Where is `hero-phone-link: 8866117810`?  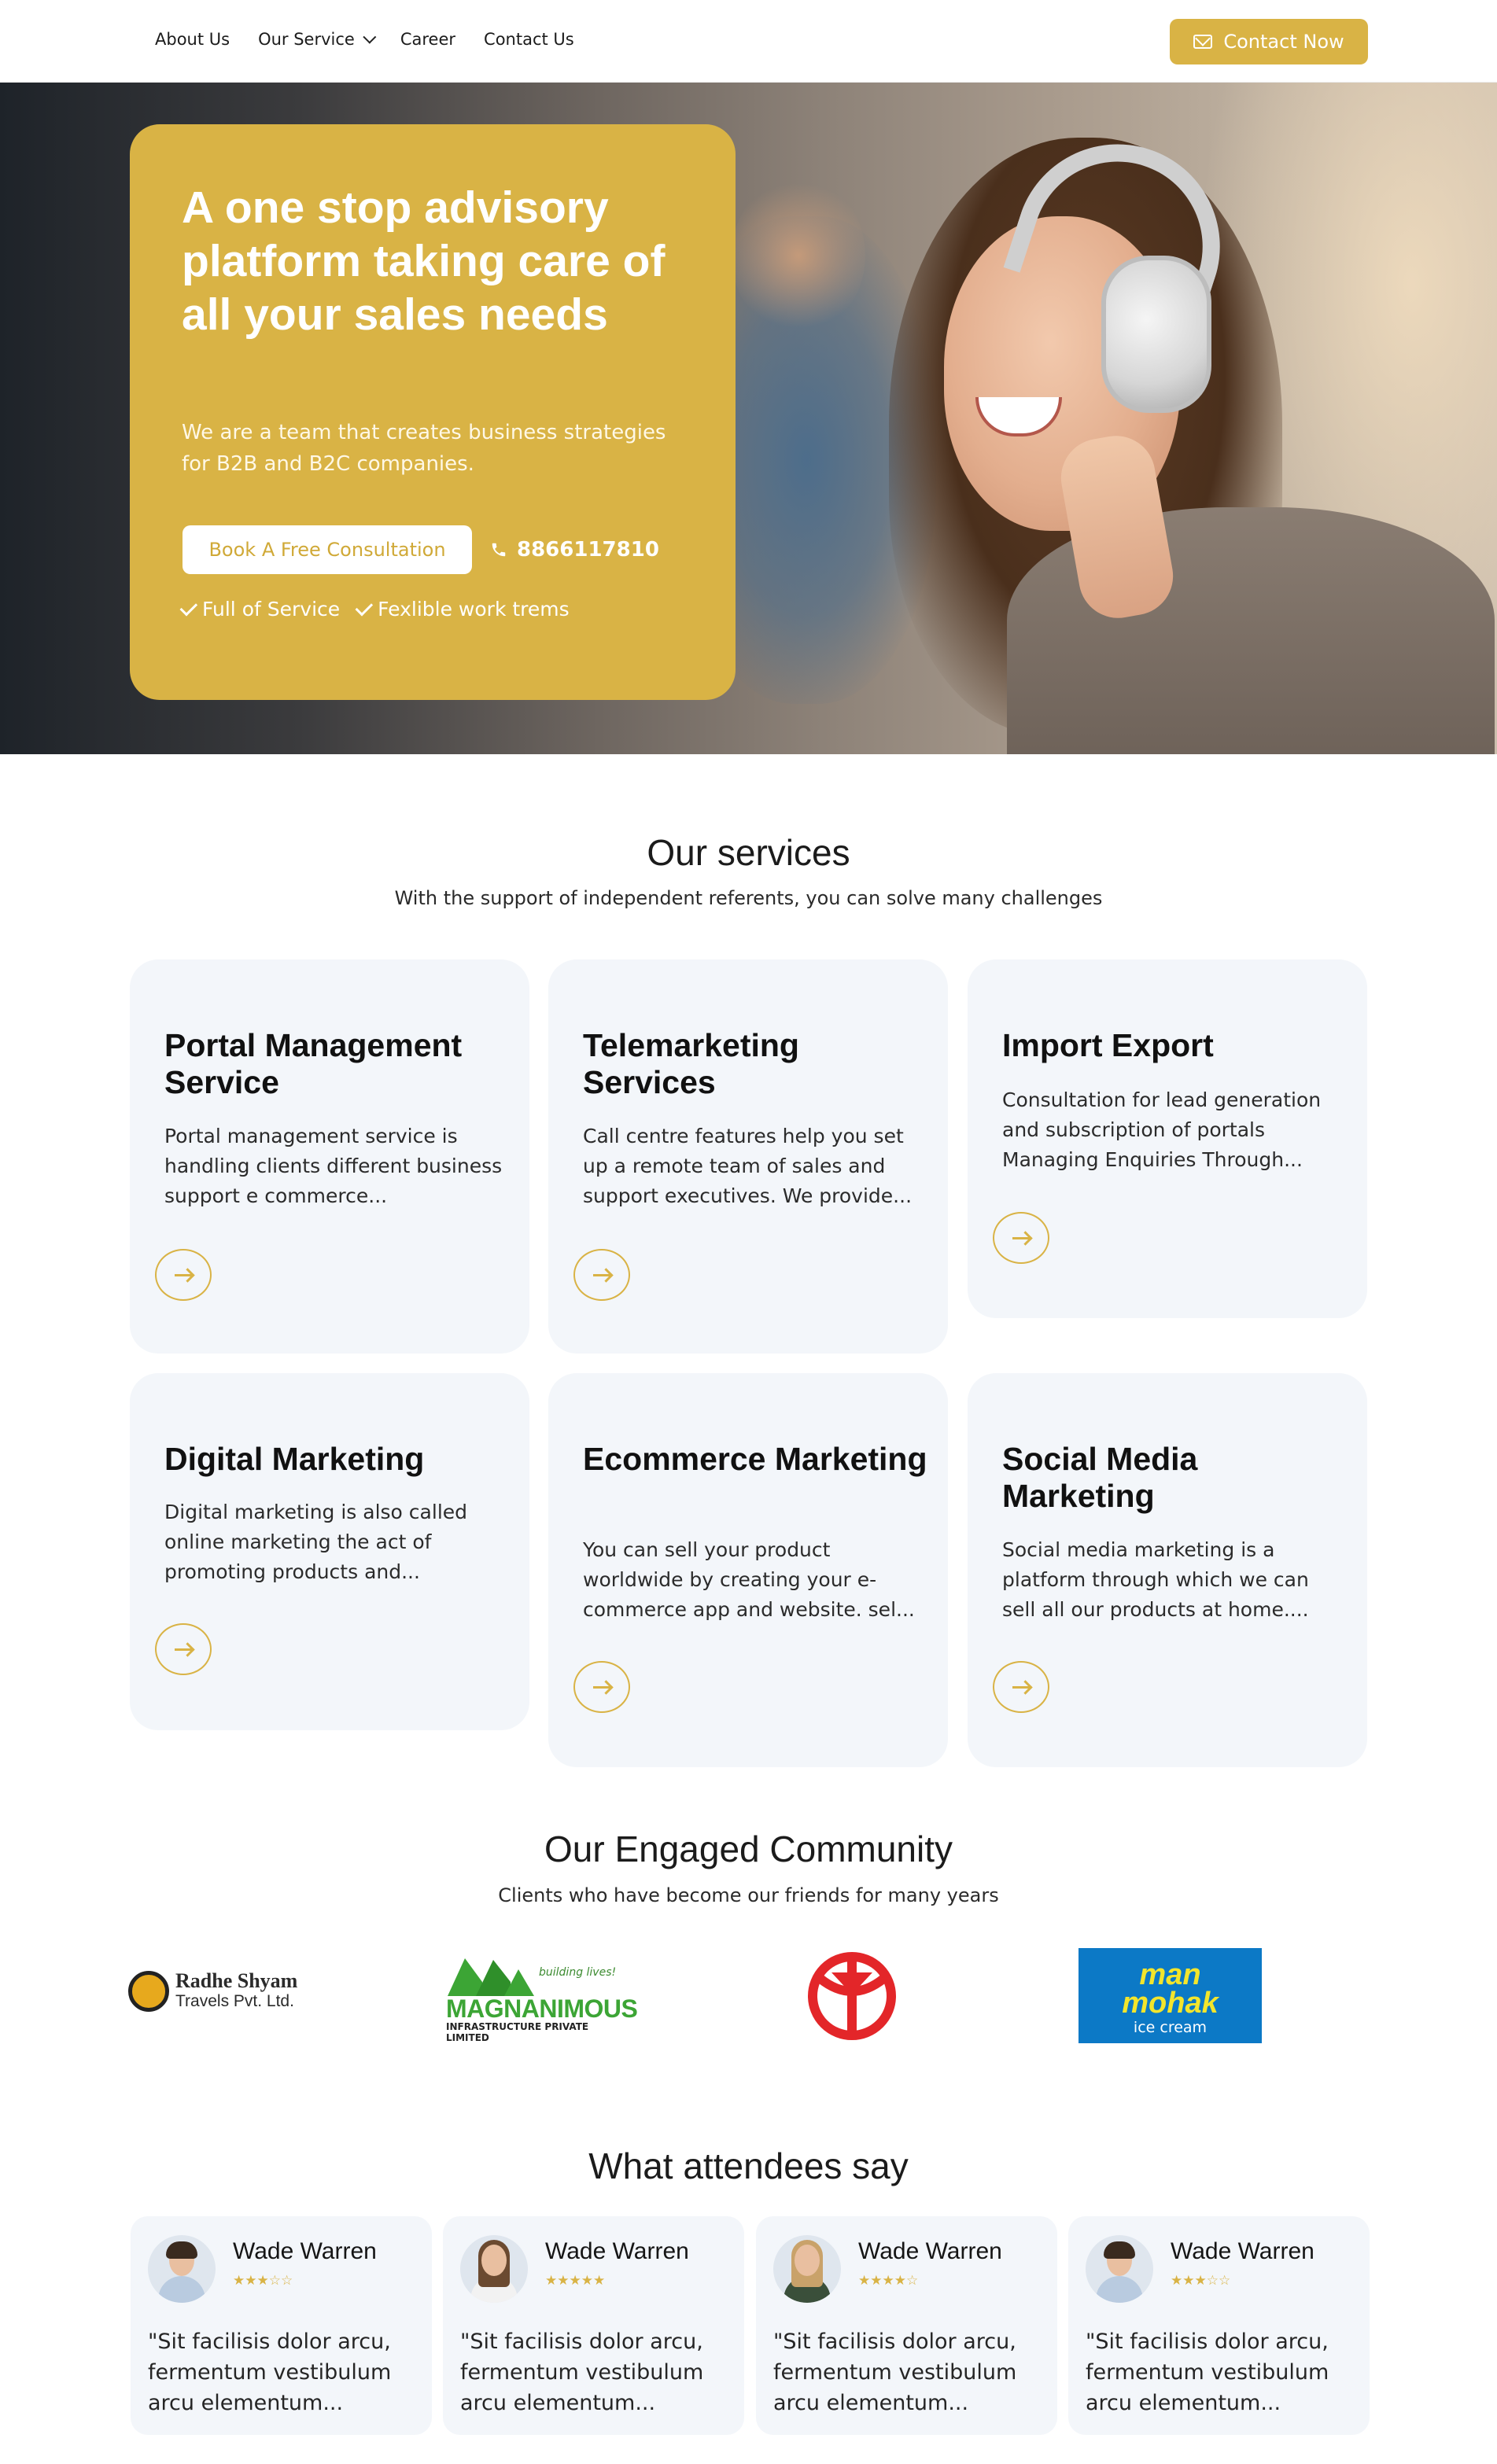 hero-phone-link: 8866117810 is located at coordinates (574, 549).